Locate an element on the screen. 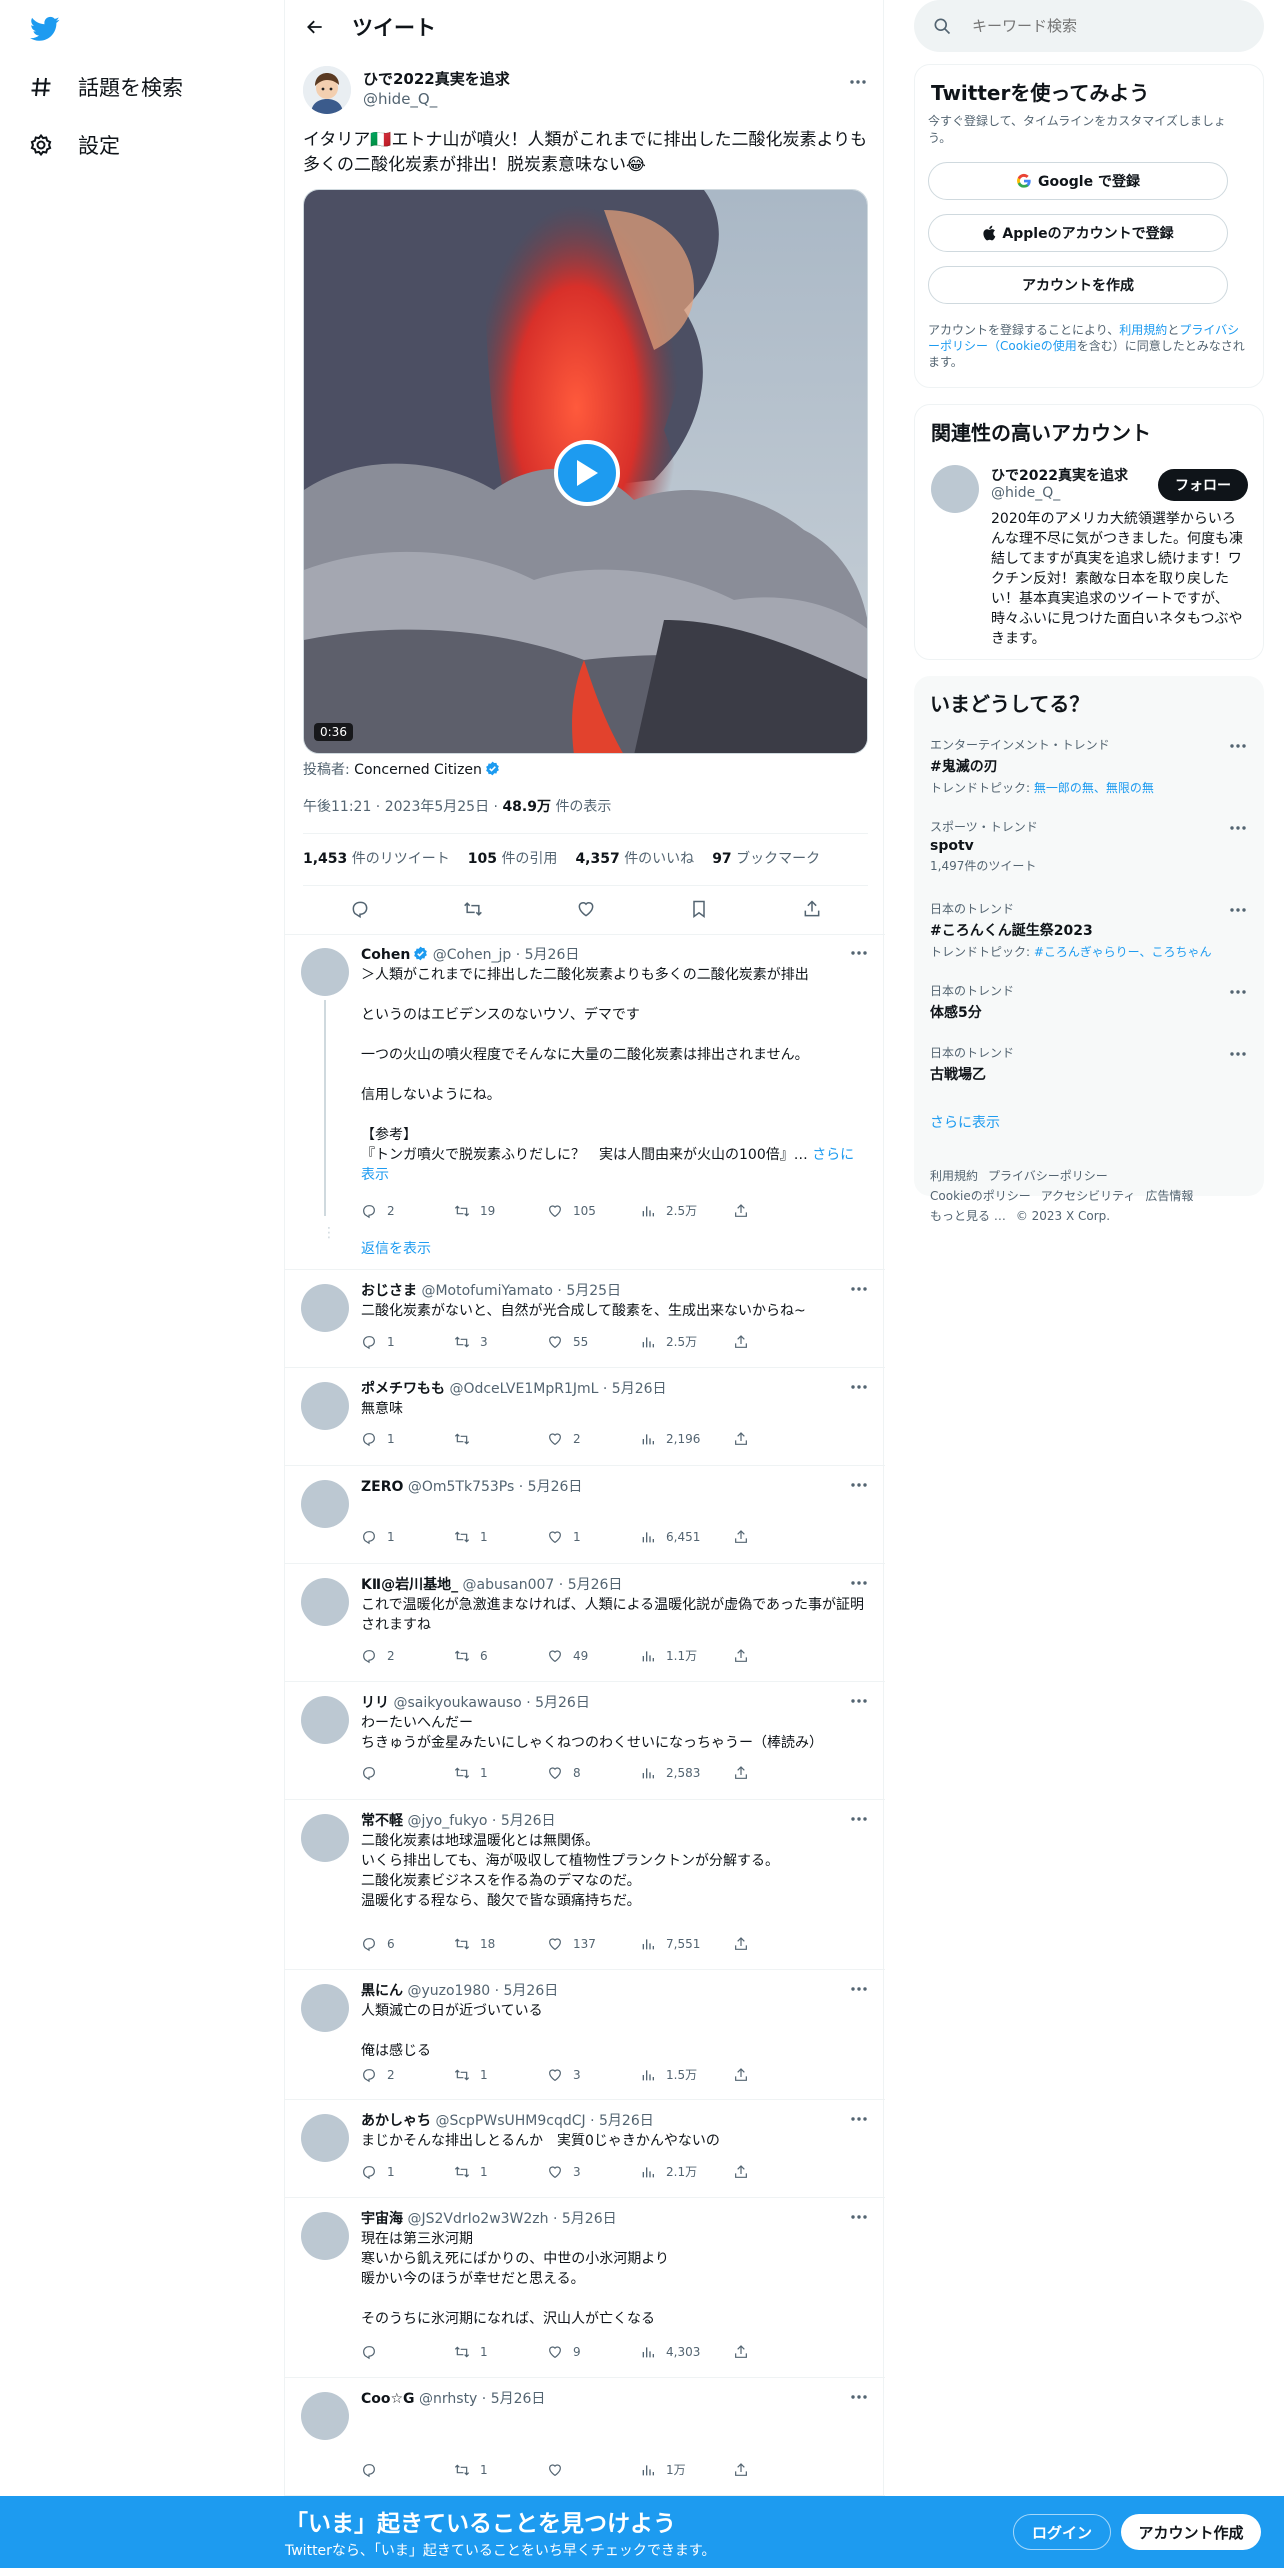 This screenshot has width=1284, height=2568. nav-settings: 設定 is located at coordinates (73, 145).